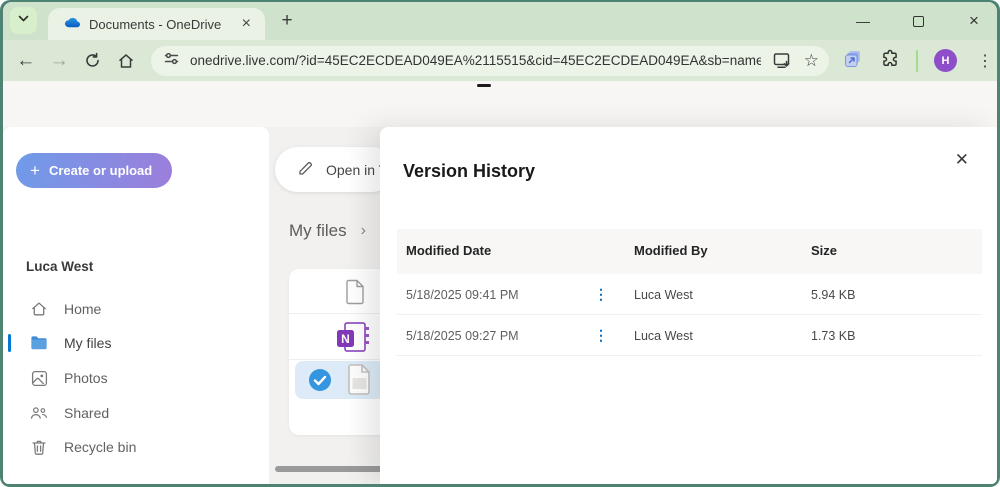  I want to click on tab-title: Documents - OneDrive, so click(155, 24).